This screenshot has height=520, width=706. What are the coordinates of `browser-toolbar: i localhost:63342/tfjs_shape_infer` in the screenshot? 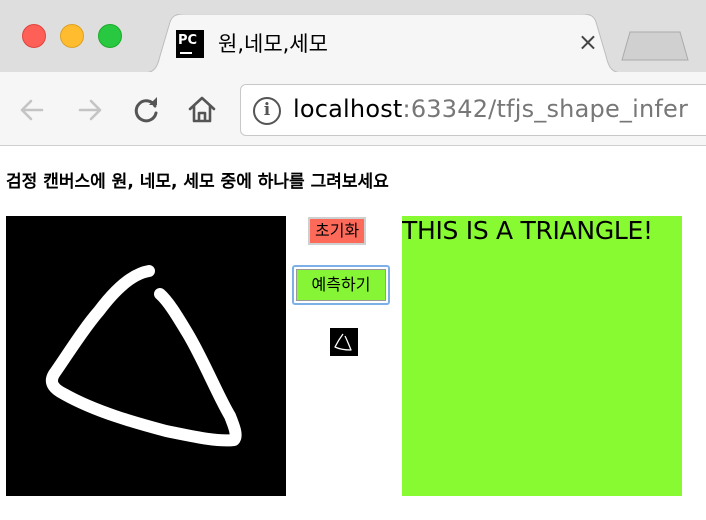 It's located at (353, 109).